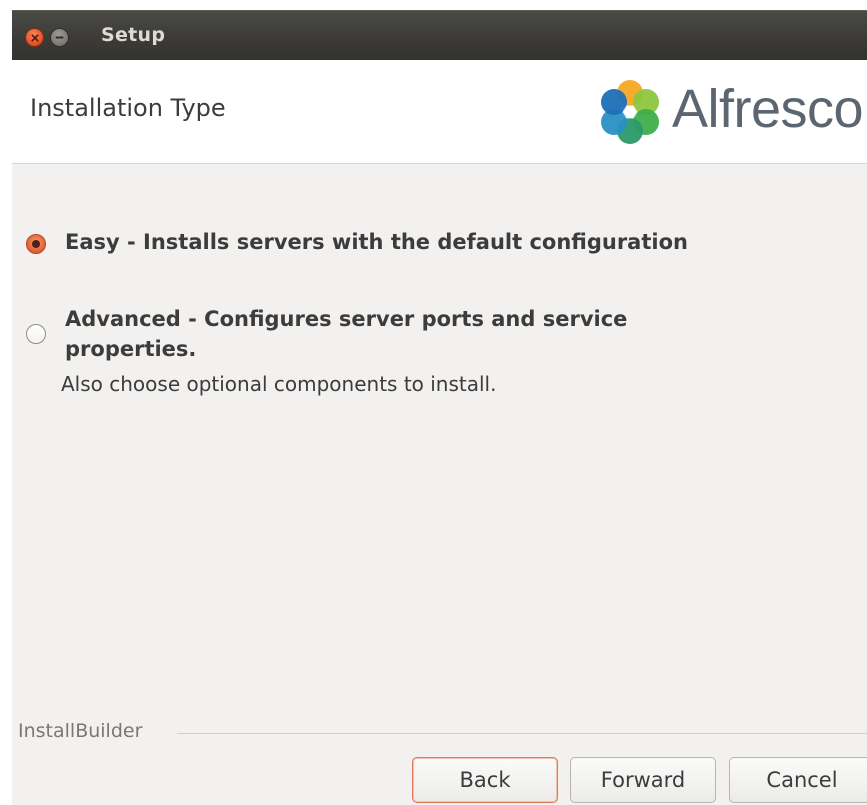 This screenshot has height=805, width=867. Describe the element at coordinates (80, 731) in the screenshot. I see `installbuilder-brand: InstallBuilder` at that location.